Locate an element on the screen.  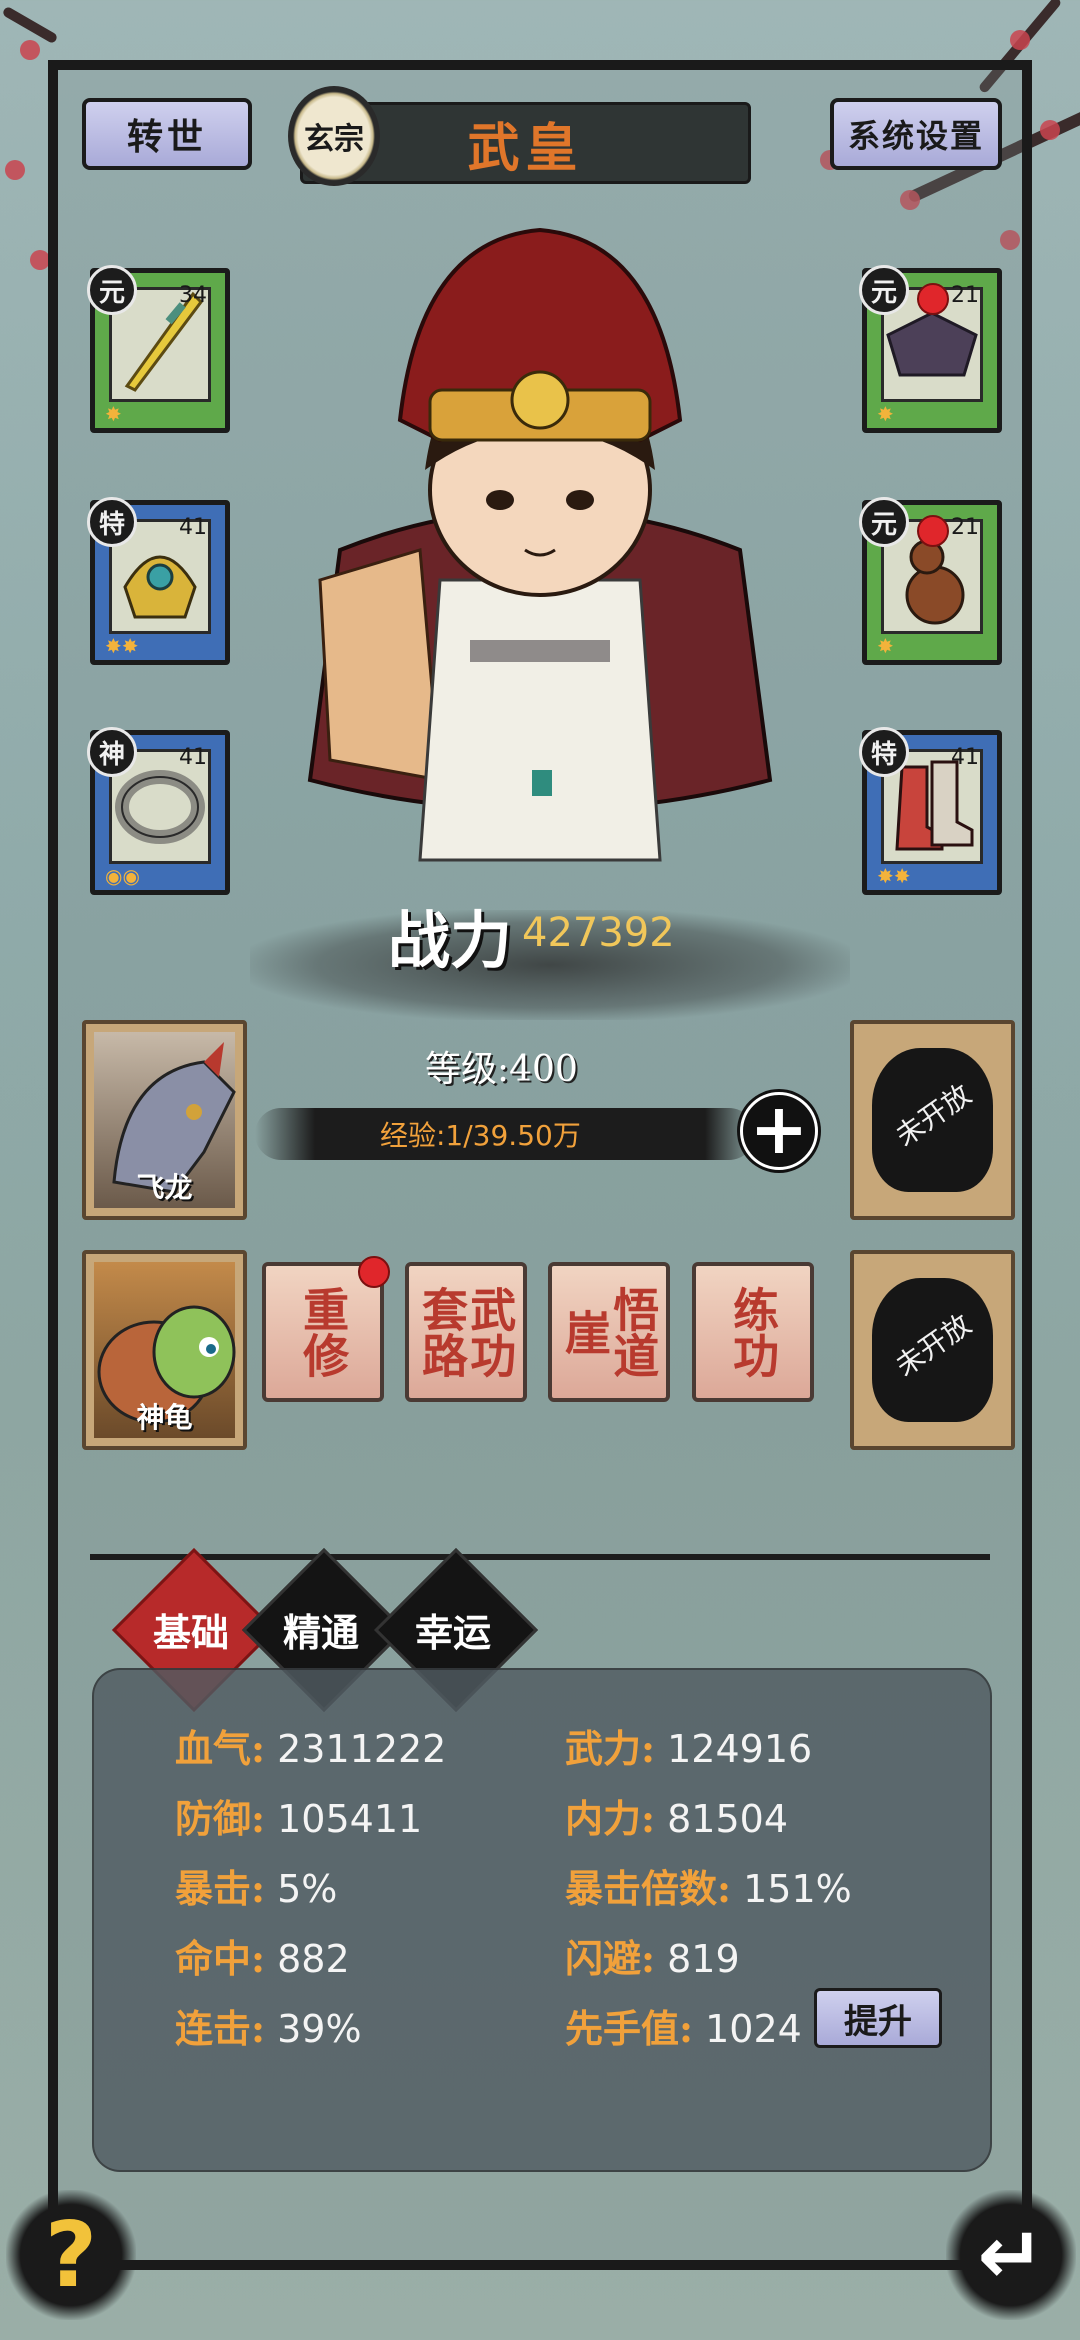
stat-combo: 连击: 39% is located at coordinates (268, 2028).